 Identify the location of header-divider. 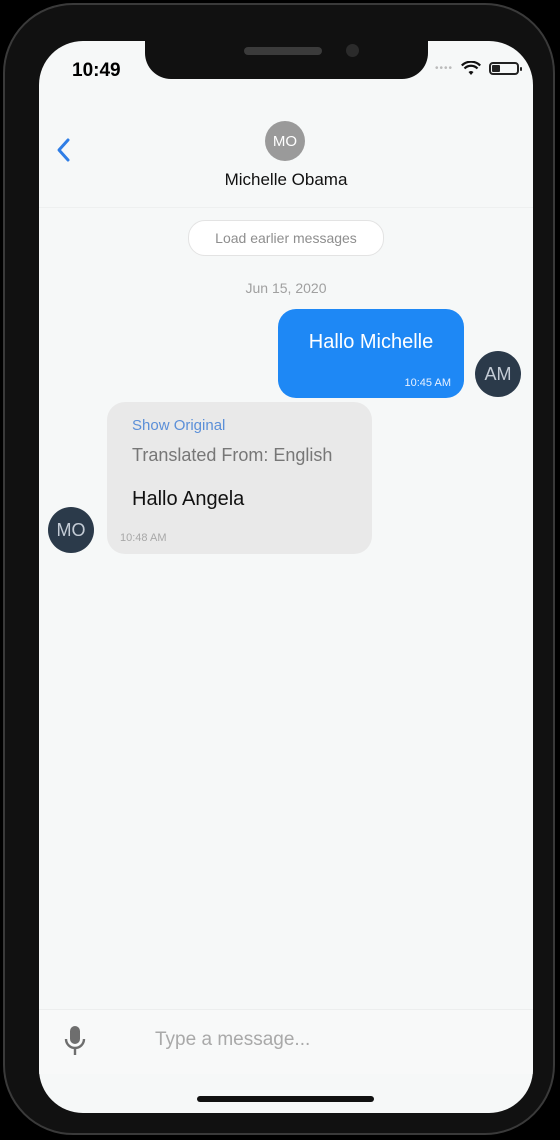
(286, 207).